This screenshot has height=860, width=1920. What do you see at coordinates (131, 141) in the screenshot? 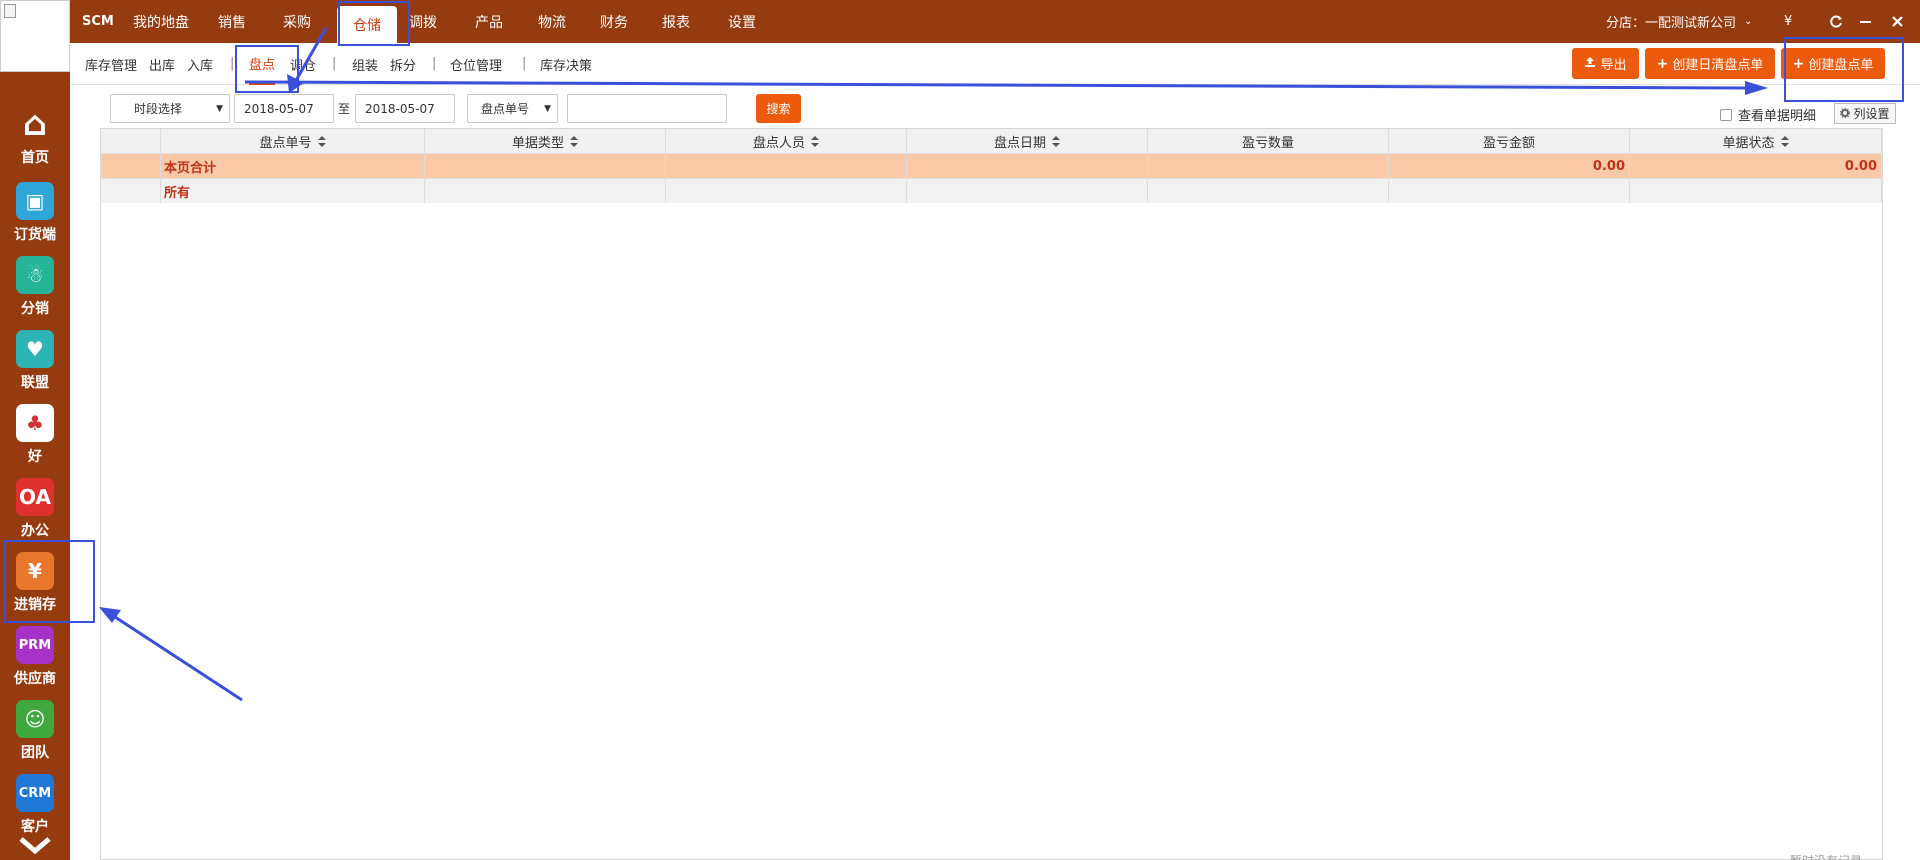
I see `row-selector-header` at bounding box center [131, 141].